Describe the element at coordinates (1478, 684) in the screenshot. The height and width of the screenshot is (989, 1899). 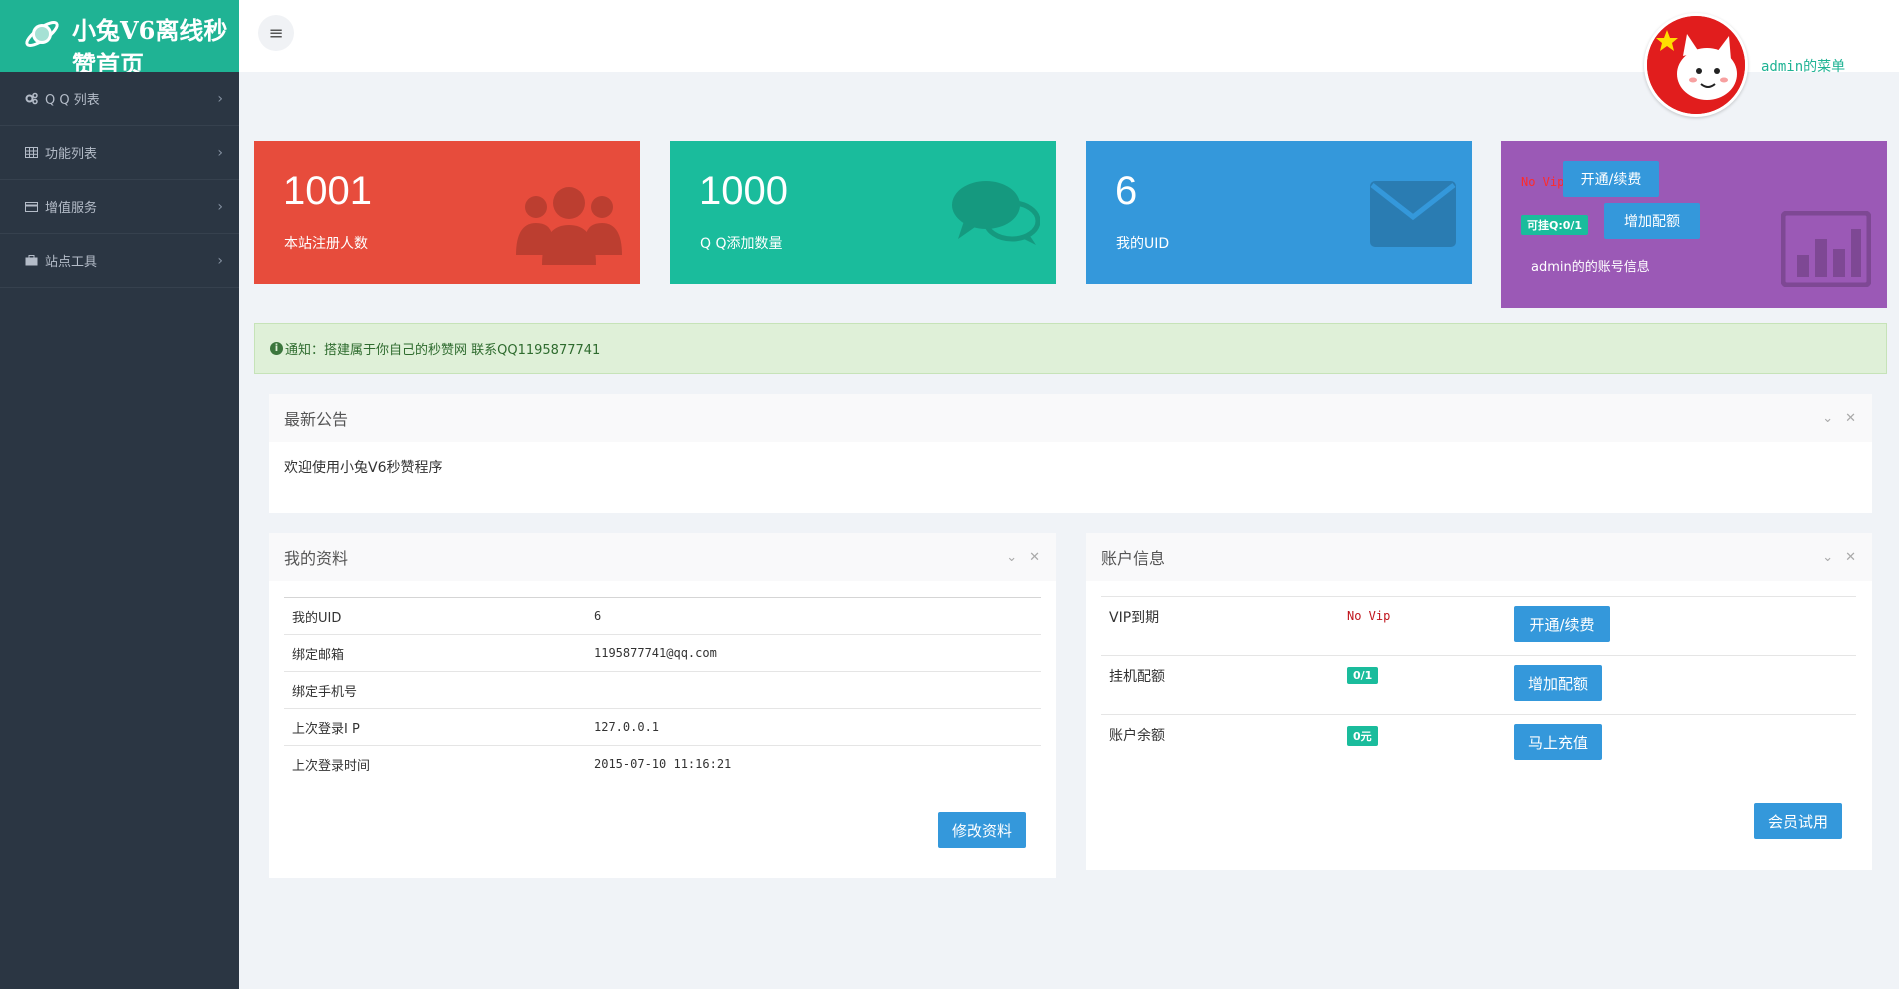
I see `table-row: 挂机配额 0/1 增加配额` at that location.